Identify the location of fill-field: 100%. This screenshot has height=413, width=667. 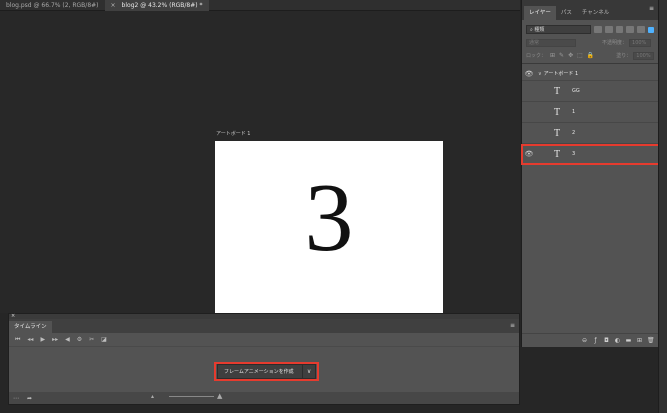
(643, 55).